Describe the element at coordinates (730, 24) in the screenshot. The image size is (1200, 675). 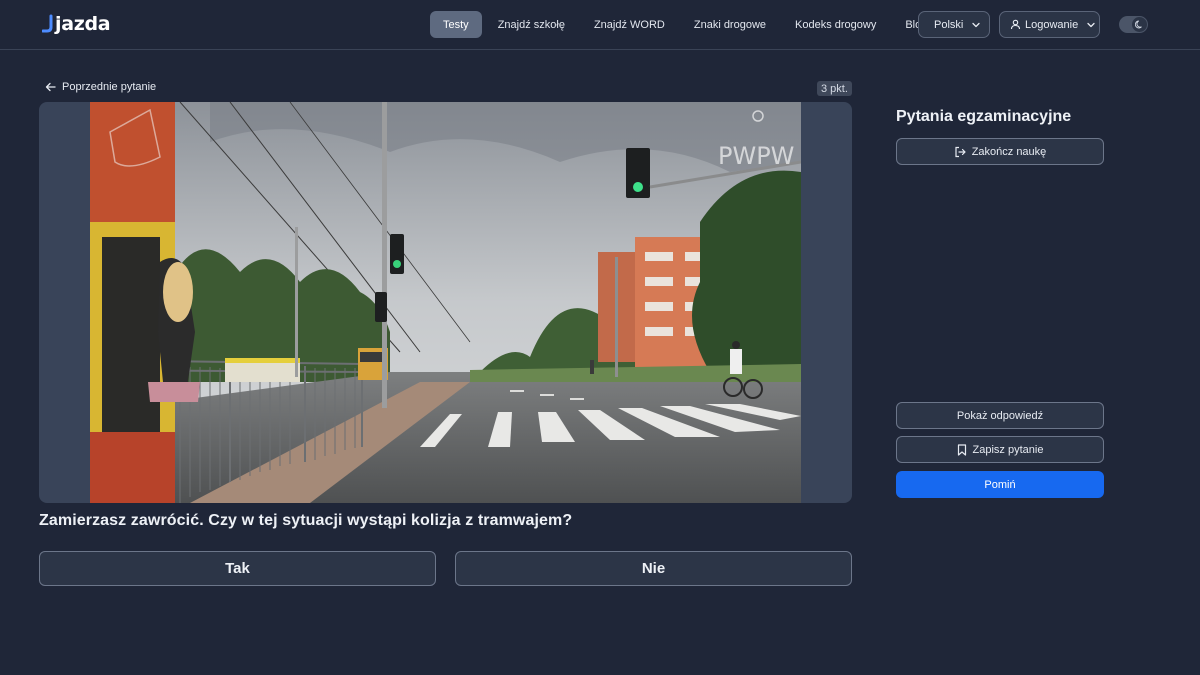
I see `nav-item-road-signs: Znaki drogowe` at that location.